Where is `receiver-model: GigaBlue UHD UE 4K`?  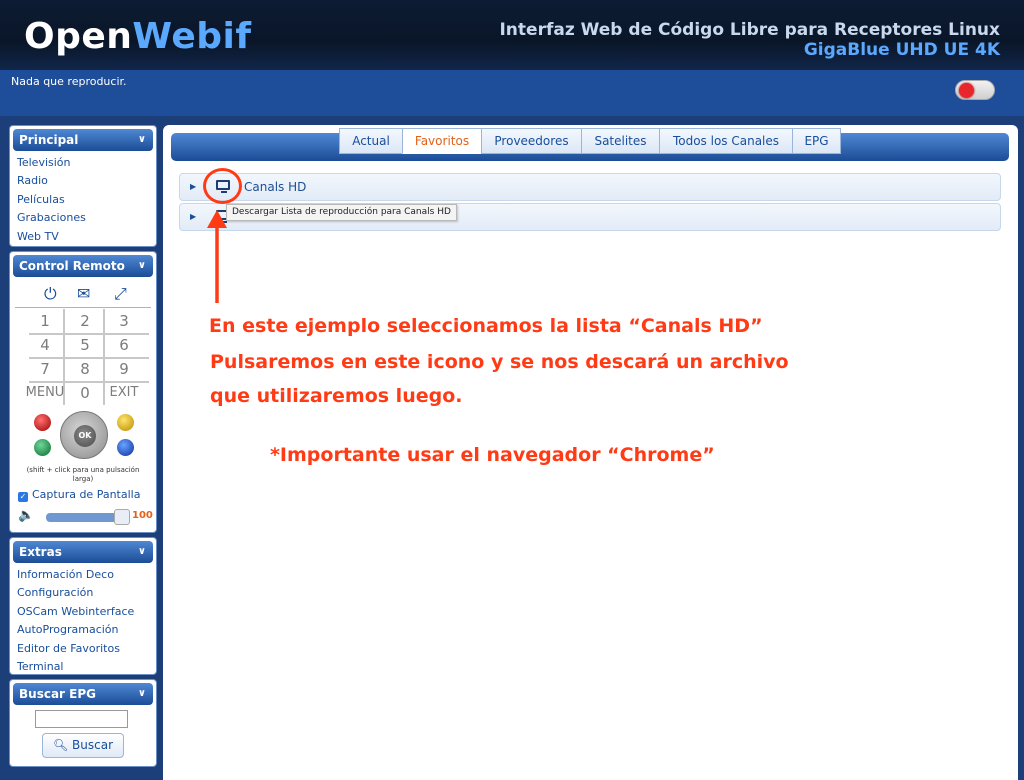 receiver-model: GigaBlue UHD UE 4K is located at coordinates (901, 50).